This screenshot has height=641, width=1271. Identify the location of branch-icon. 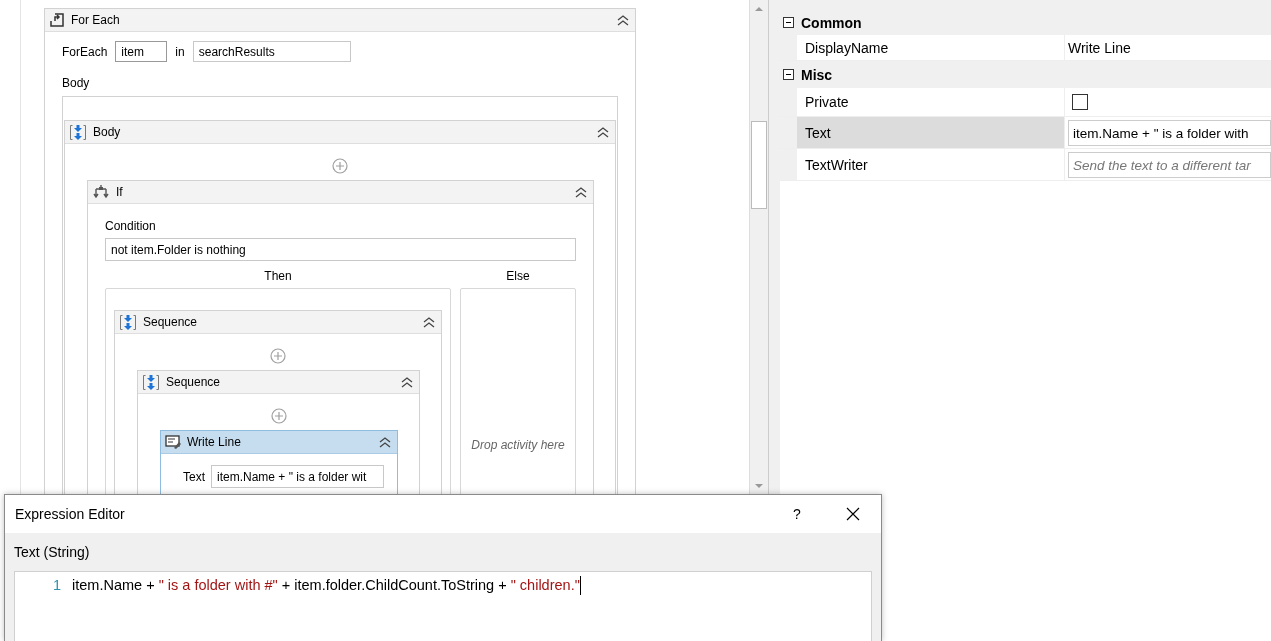
(101, 192).